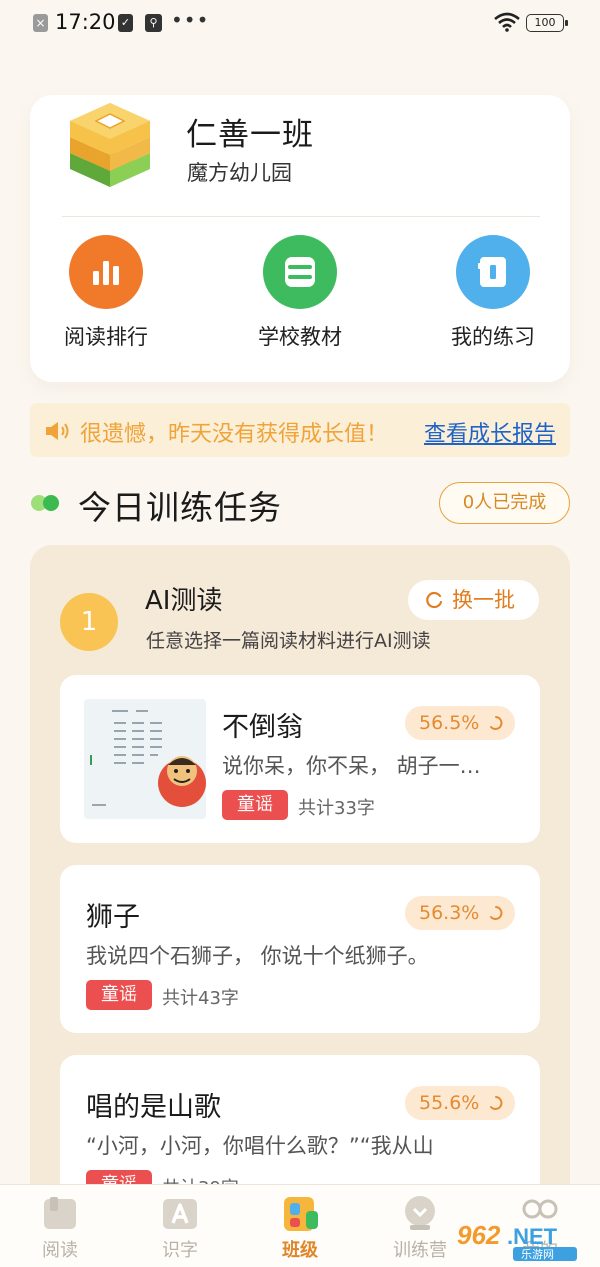 The image size is (600, 1267). I want to click on book-icon, so click(60, 1213).